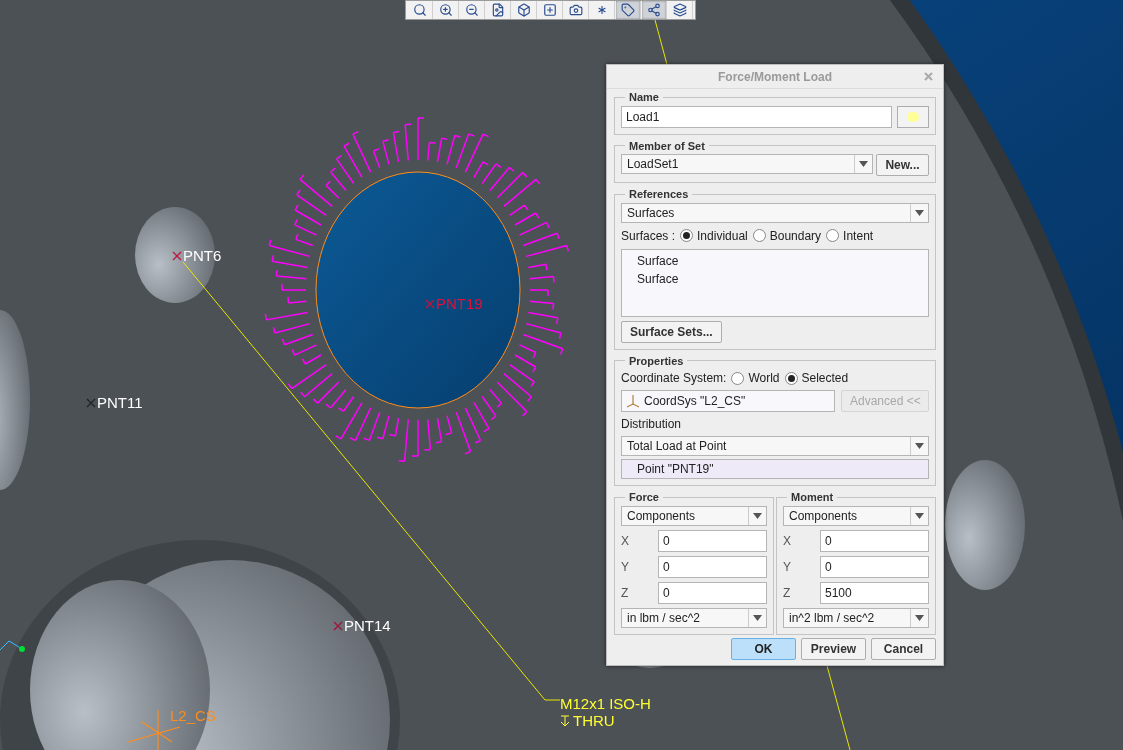 This screenshot has width=1123, height=750. I want to click on point-label: PNT19, so click(459, 303).